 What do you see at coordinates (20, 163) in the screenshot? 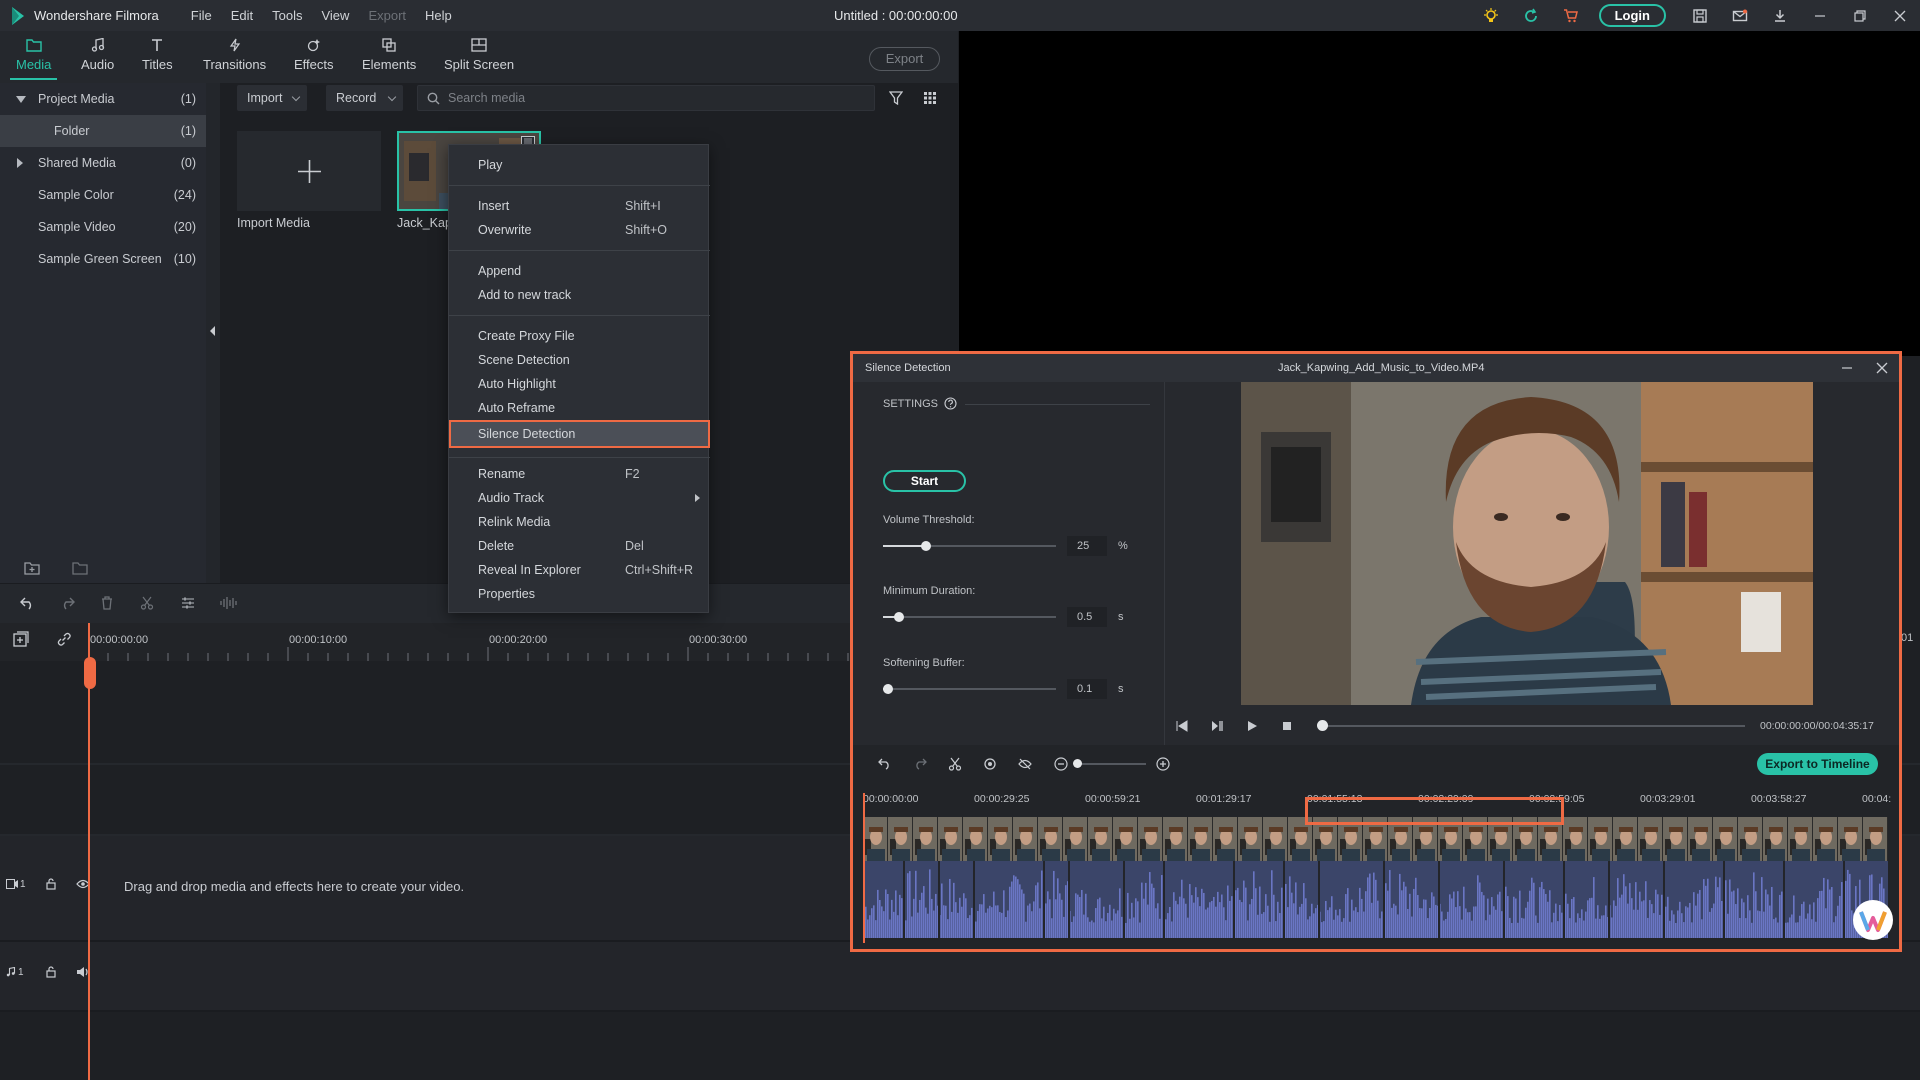
I see `expand-right-icon` at bounding box center [20, 163].